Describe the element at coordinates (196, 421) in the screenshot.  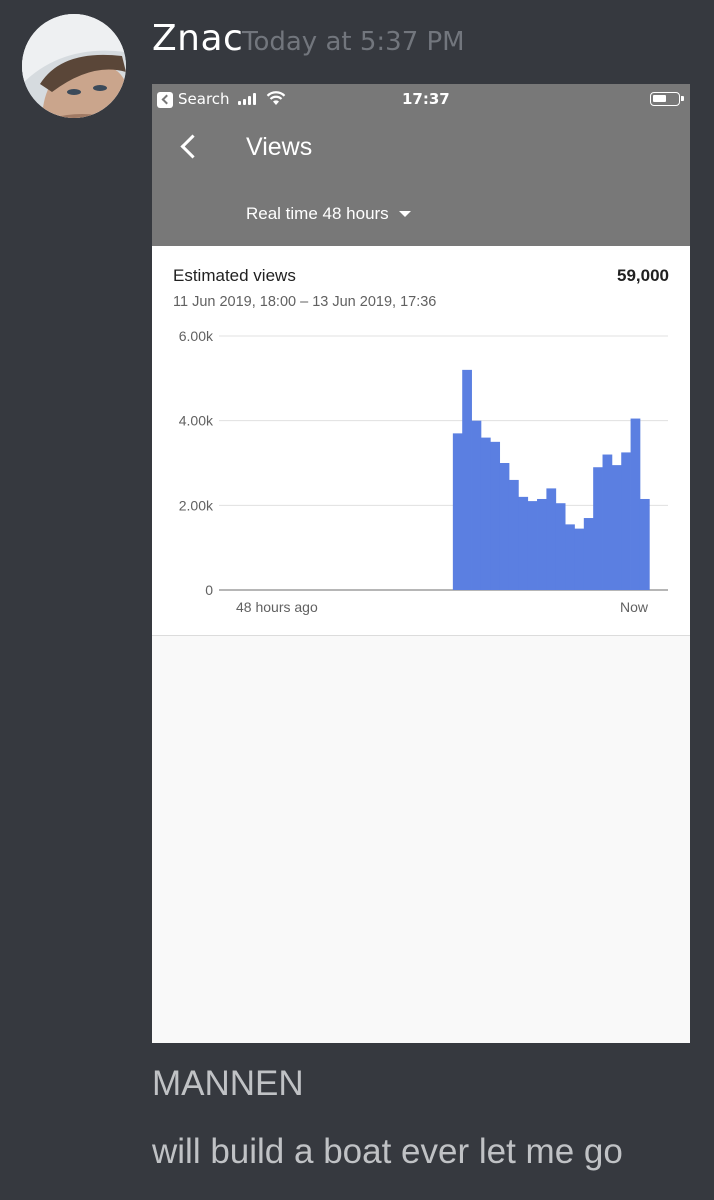
I see `y-tick-label: 4.00k` at that location.